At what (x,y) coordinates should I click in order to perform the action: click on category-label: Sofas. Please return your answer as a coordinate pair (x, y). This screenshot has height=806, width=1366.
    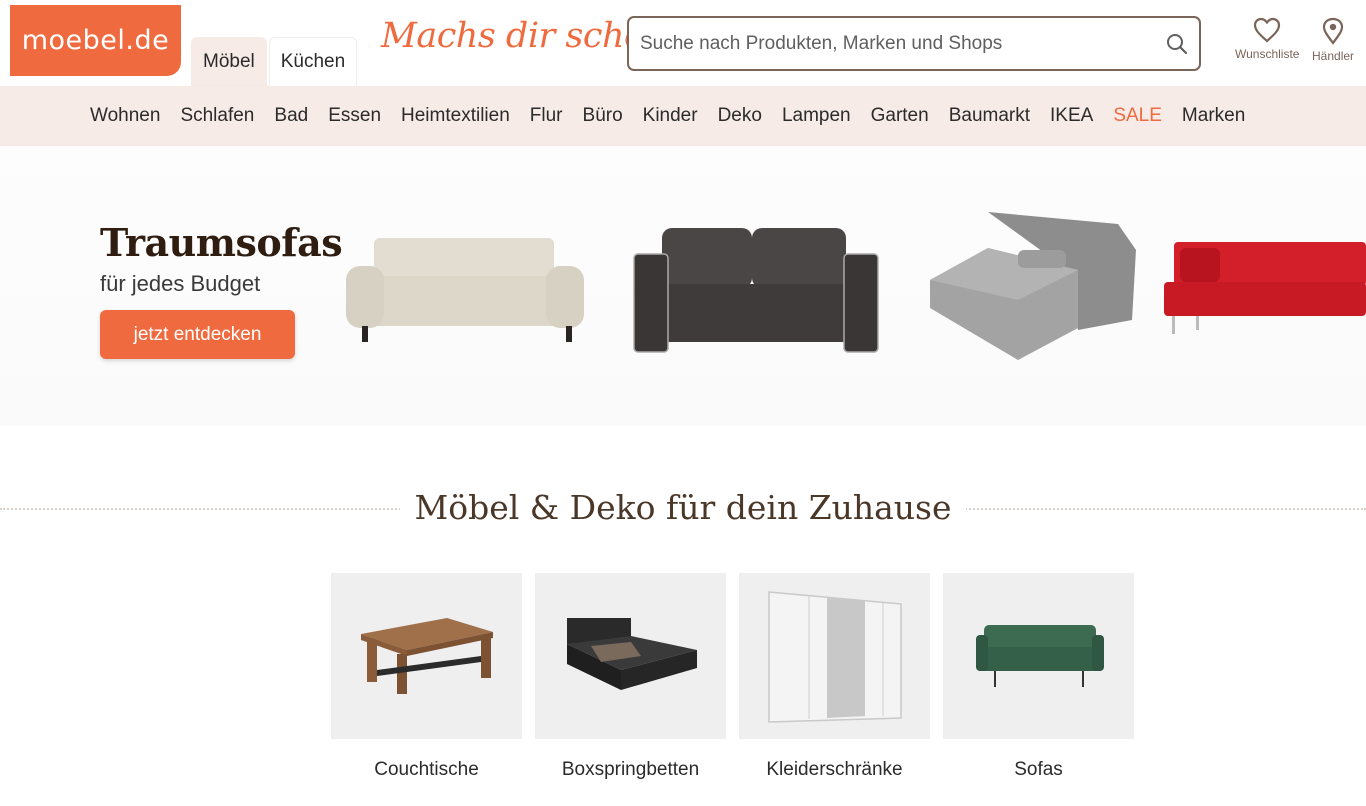
    Looking at the image, I should click on (1038, 769).